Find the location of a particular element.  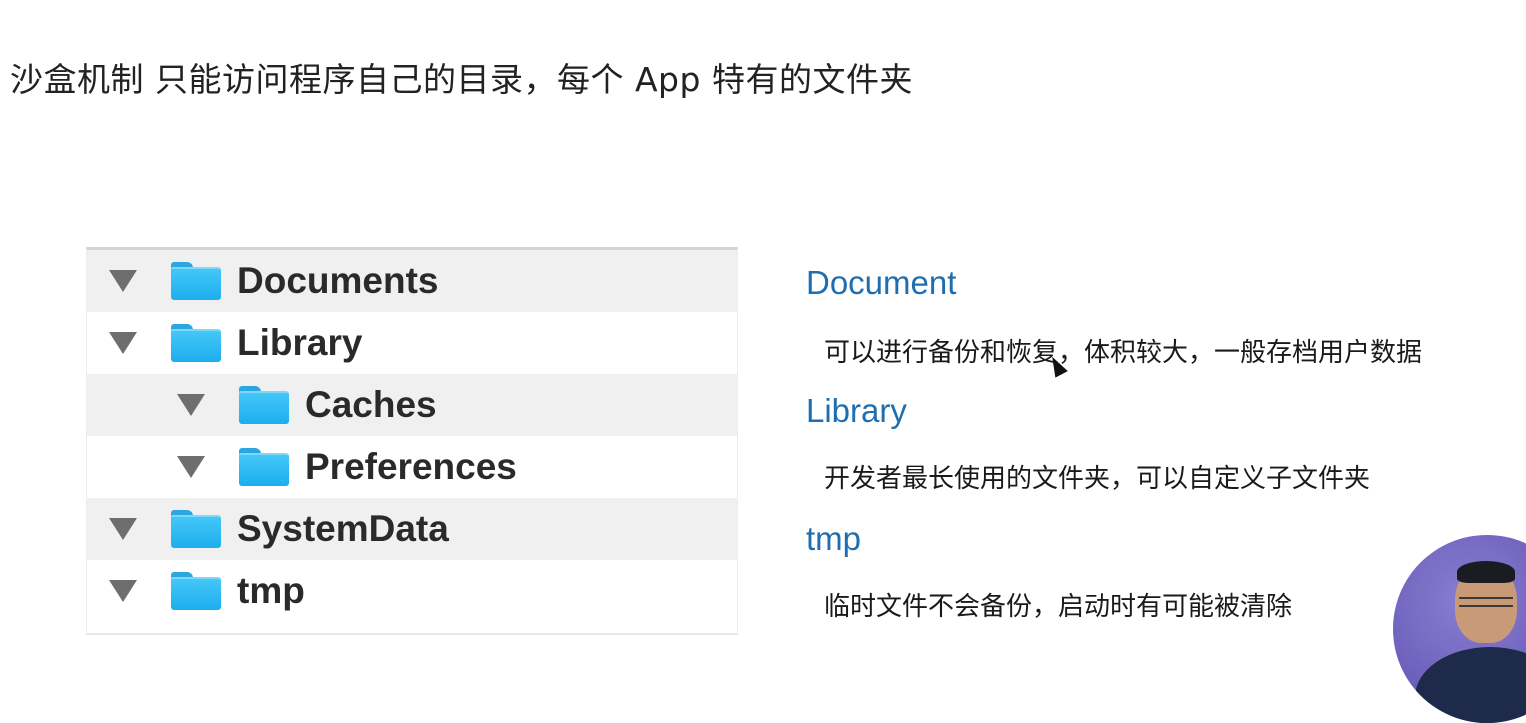

description-text-library: 开发者最长使用的文件夹，可以自定义子文件夹 is located at coordinates (1097, 479).